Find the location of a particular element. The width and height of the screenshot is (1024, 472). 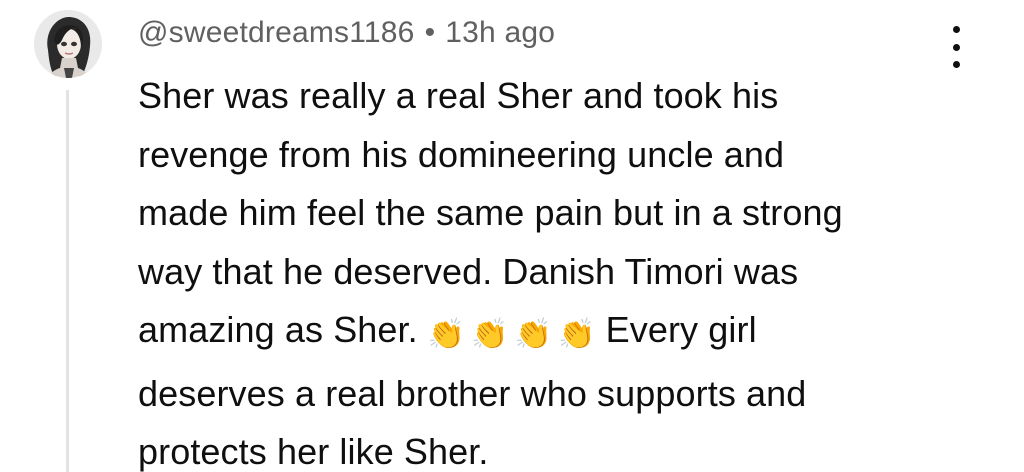

comment-line: protects her like Sher. is located at coordinates (313, 451).